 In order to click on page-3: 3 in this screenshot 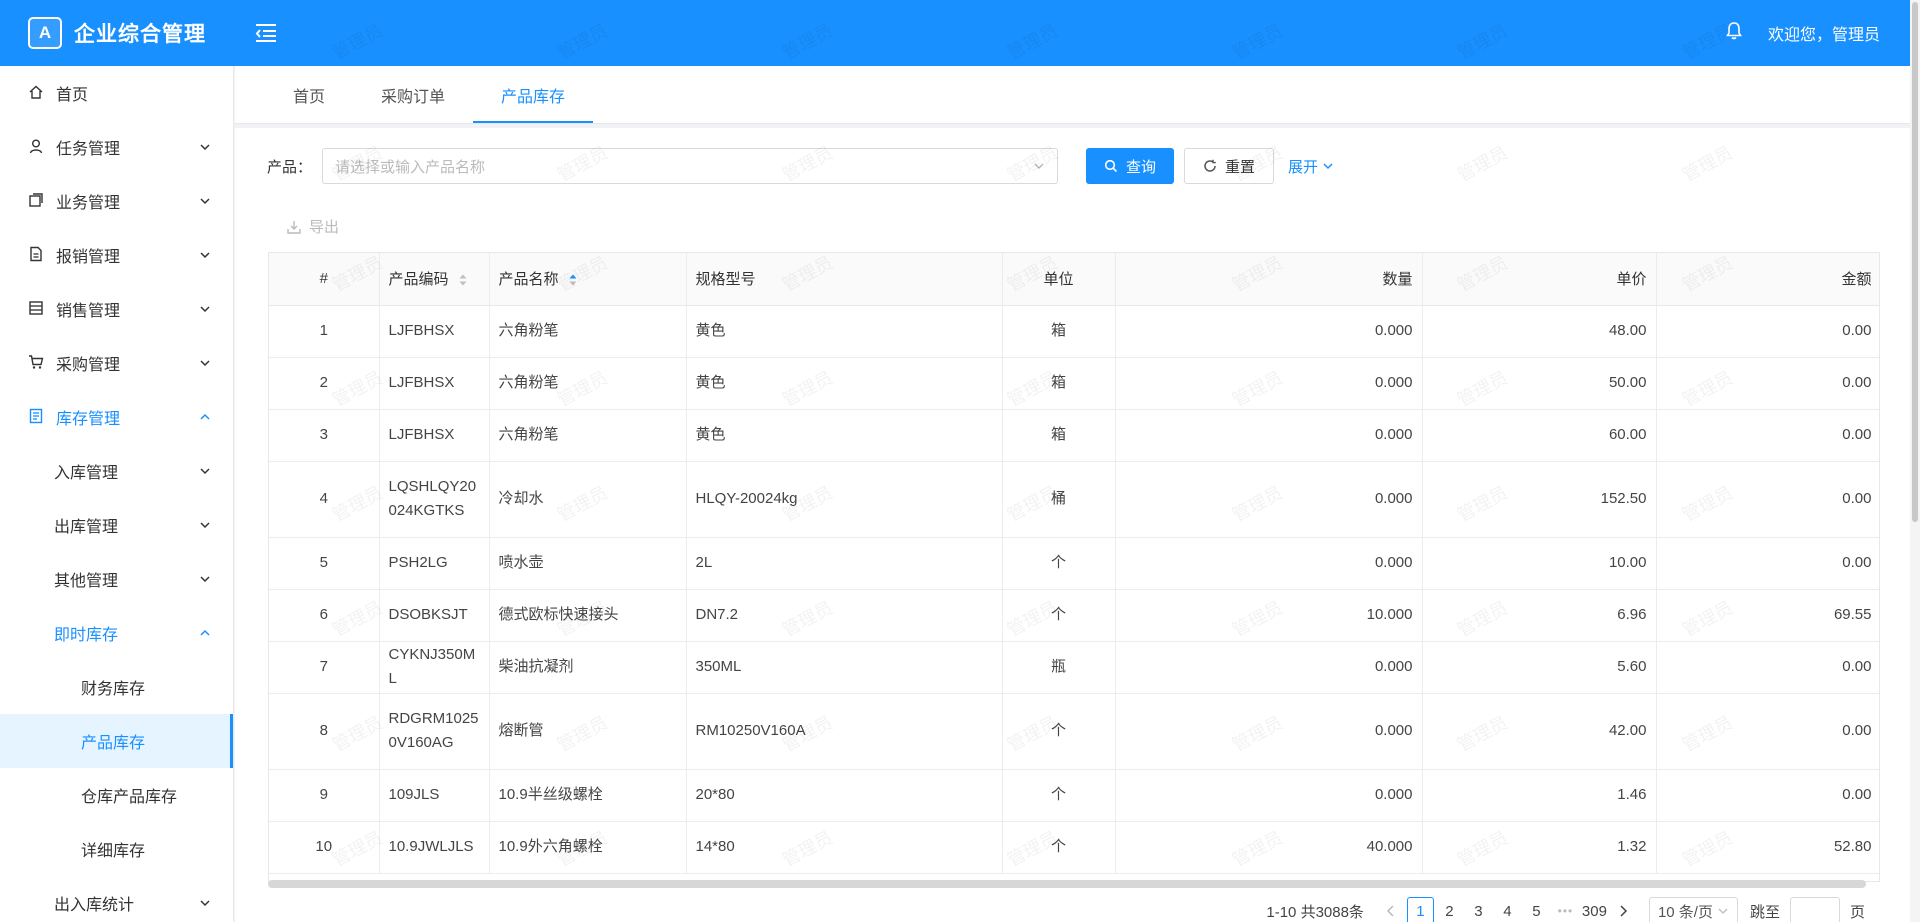, I will do `click(1478, 909)`.